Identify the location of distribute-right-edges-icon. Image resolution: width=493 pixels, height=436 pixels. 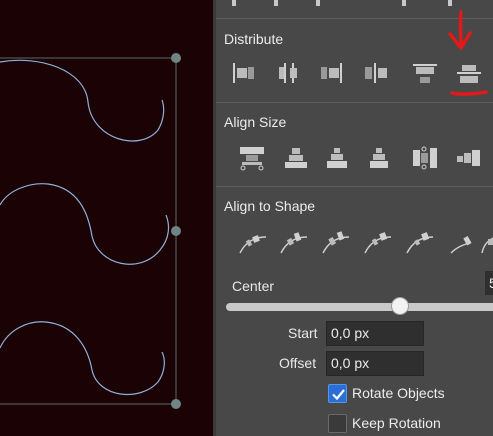
(332, 73).